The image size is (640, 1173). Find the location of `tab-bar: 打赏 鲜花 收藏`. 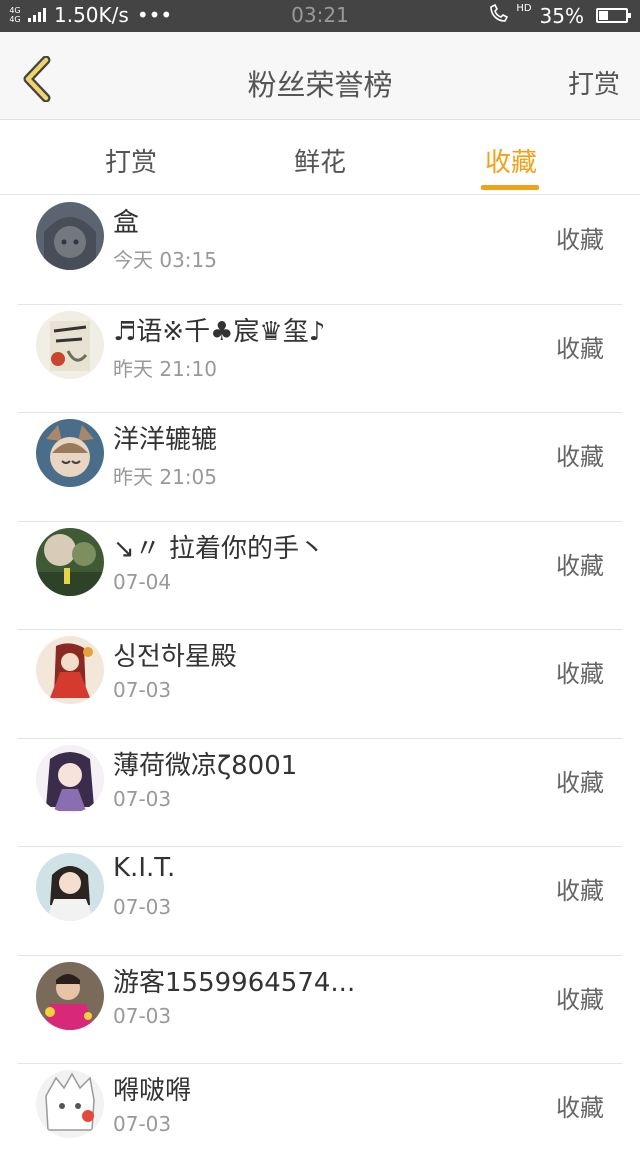

tab-bar: 打赏 鲜花 收藏 is located at coordinates (320, 157).